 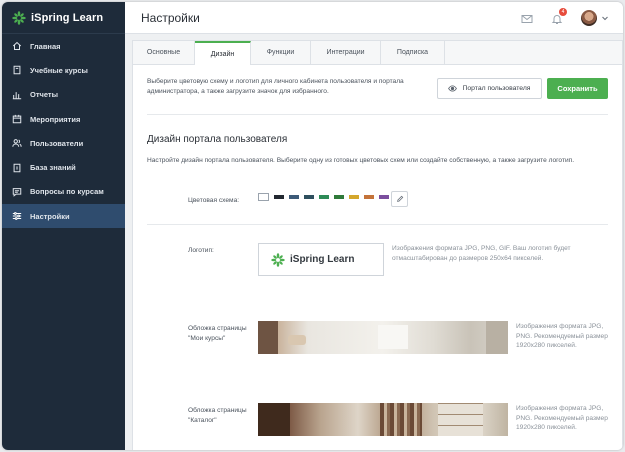 I want to click on tab-general: Основные, so click(x=164, y=52).